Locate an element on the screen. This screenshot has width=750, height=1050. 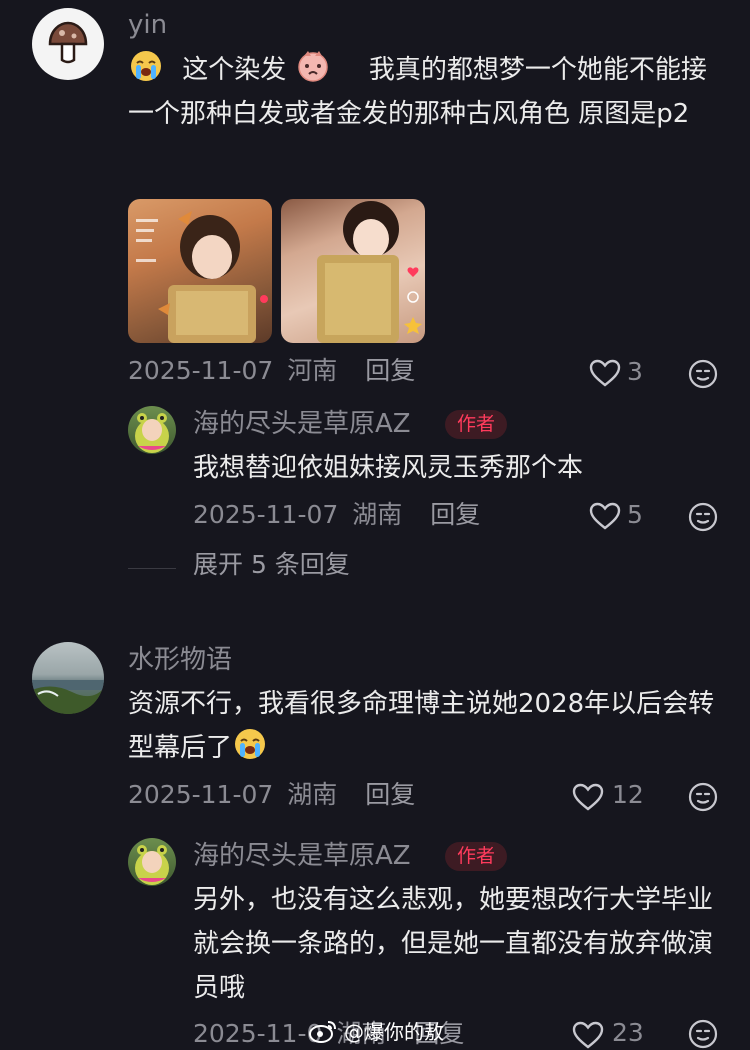
mushroom-avatar-icon is located at coordinates (68, 42).